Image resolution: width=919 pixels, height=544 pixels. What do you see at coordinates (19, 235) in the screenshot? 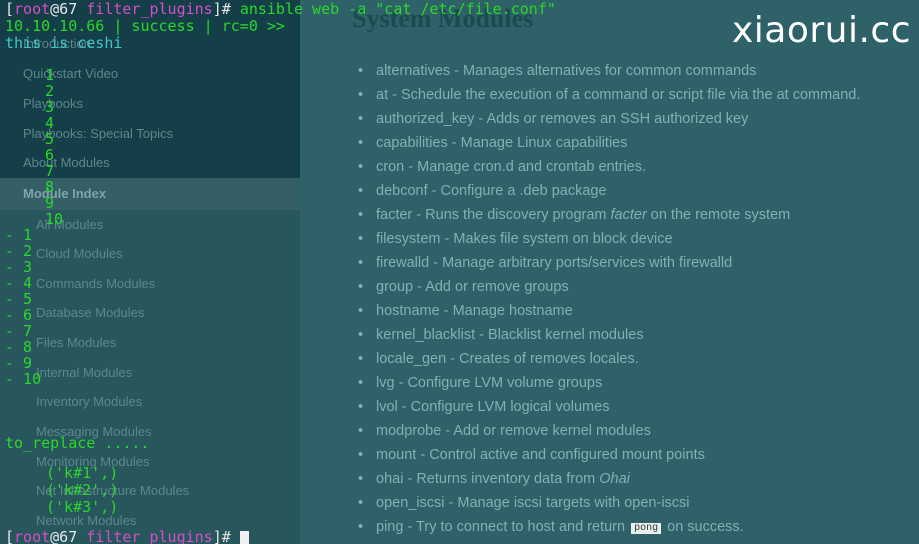
I see `terminal-dashed-line: - 1` at bounding box center [19, 235].